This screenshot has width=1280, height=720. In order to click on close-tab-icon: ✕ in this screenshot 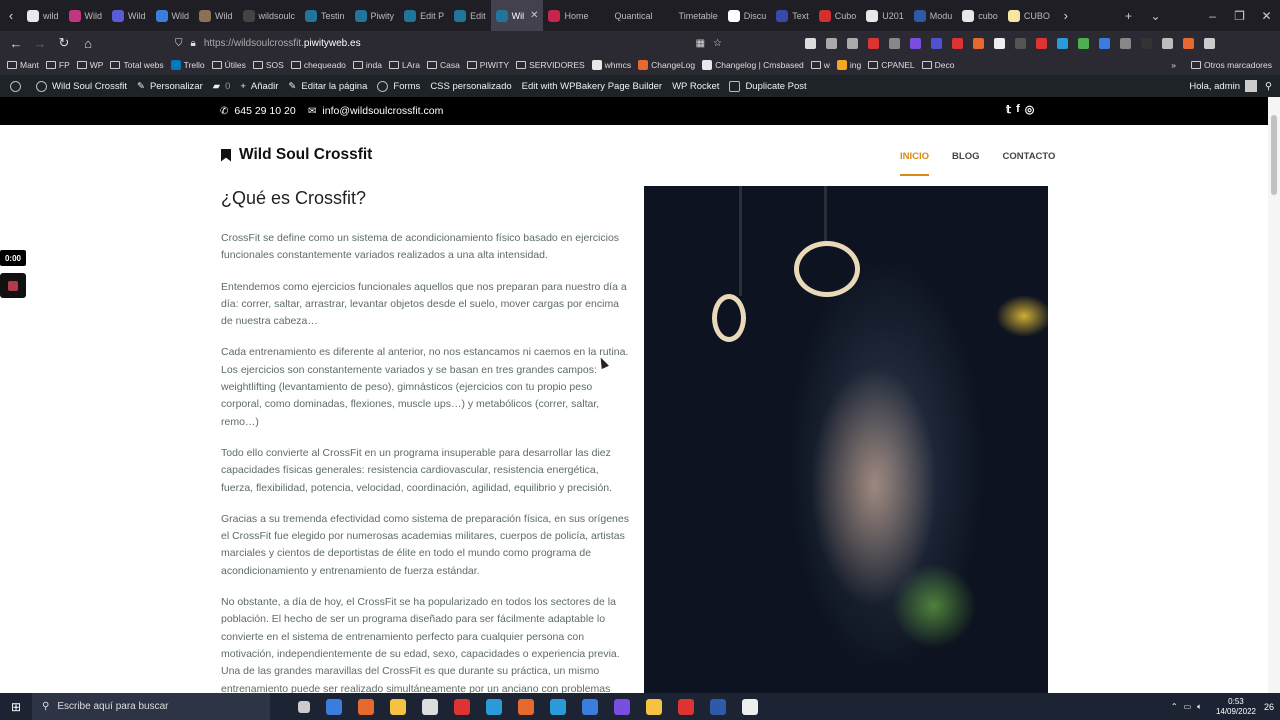, I will do `click(534, 15)`.